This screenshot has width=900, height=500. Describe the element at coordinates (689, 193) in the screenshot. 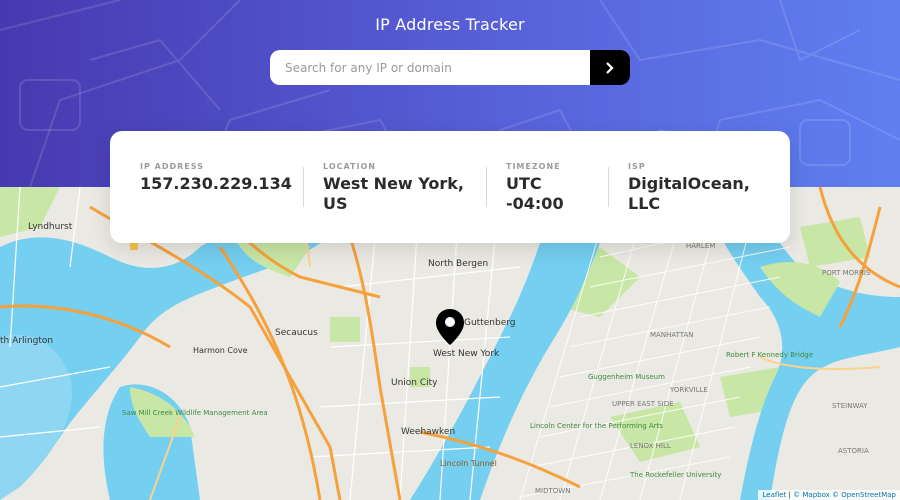

I see `isp-value: DigitalOcean, LLC` at that location.